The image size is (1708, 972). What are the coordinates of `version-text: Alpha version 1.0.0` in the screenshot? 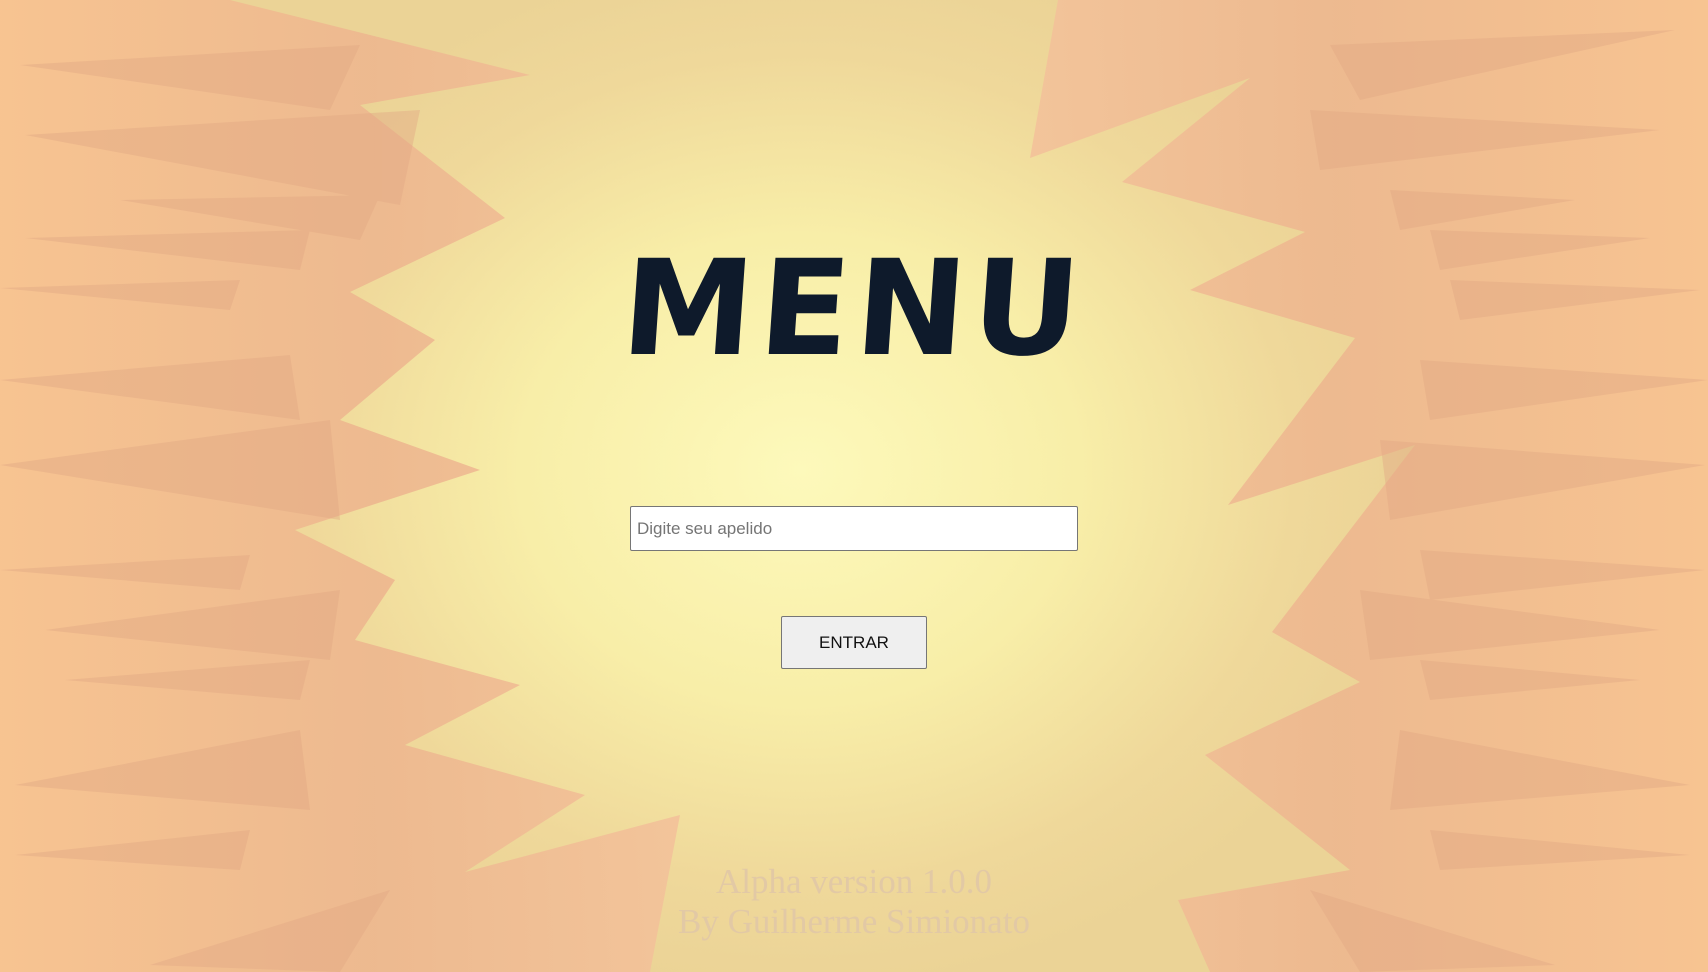 It's located at (854, 881).